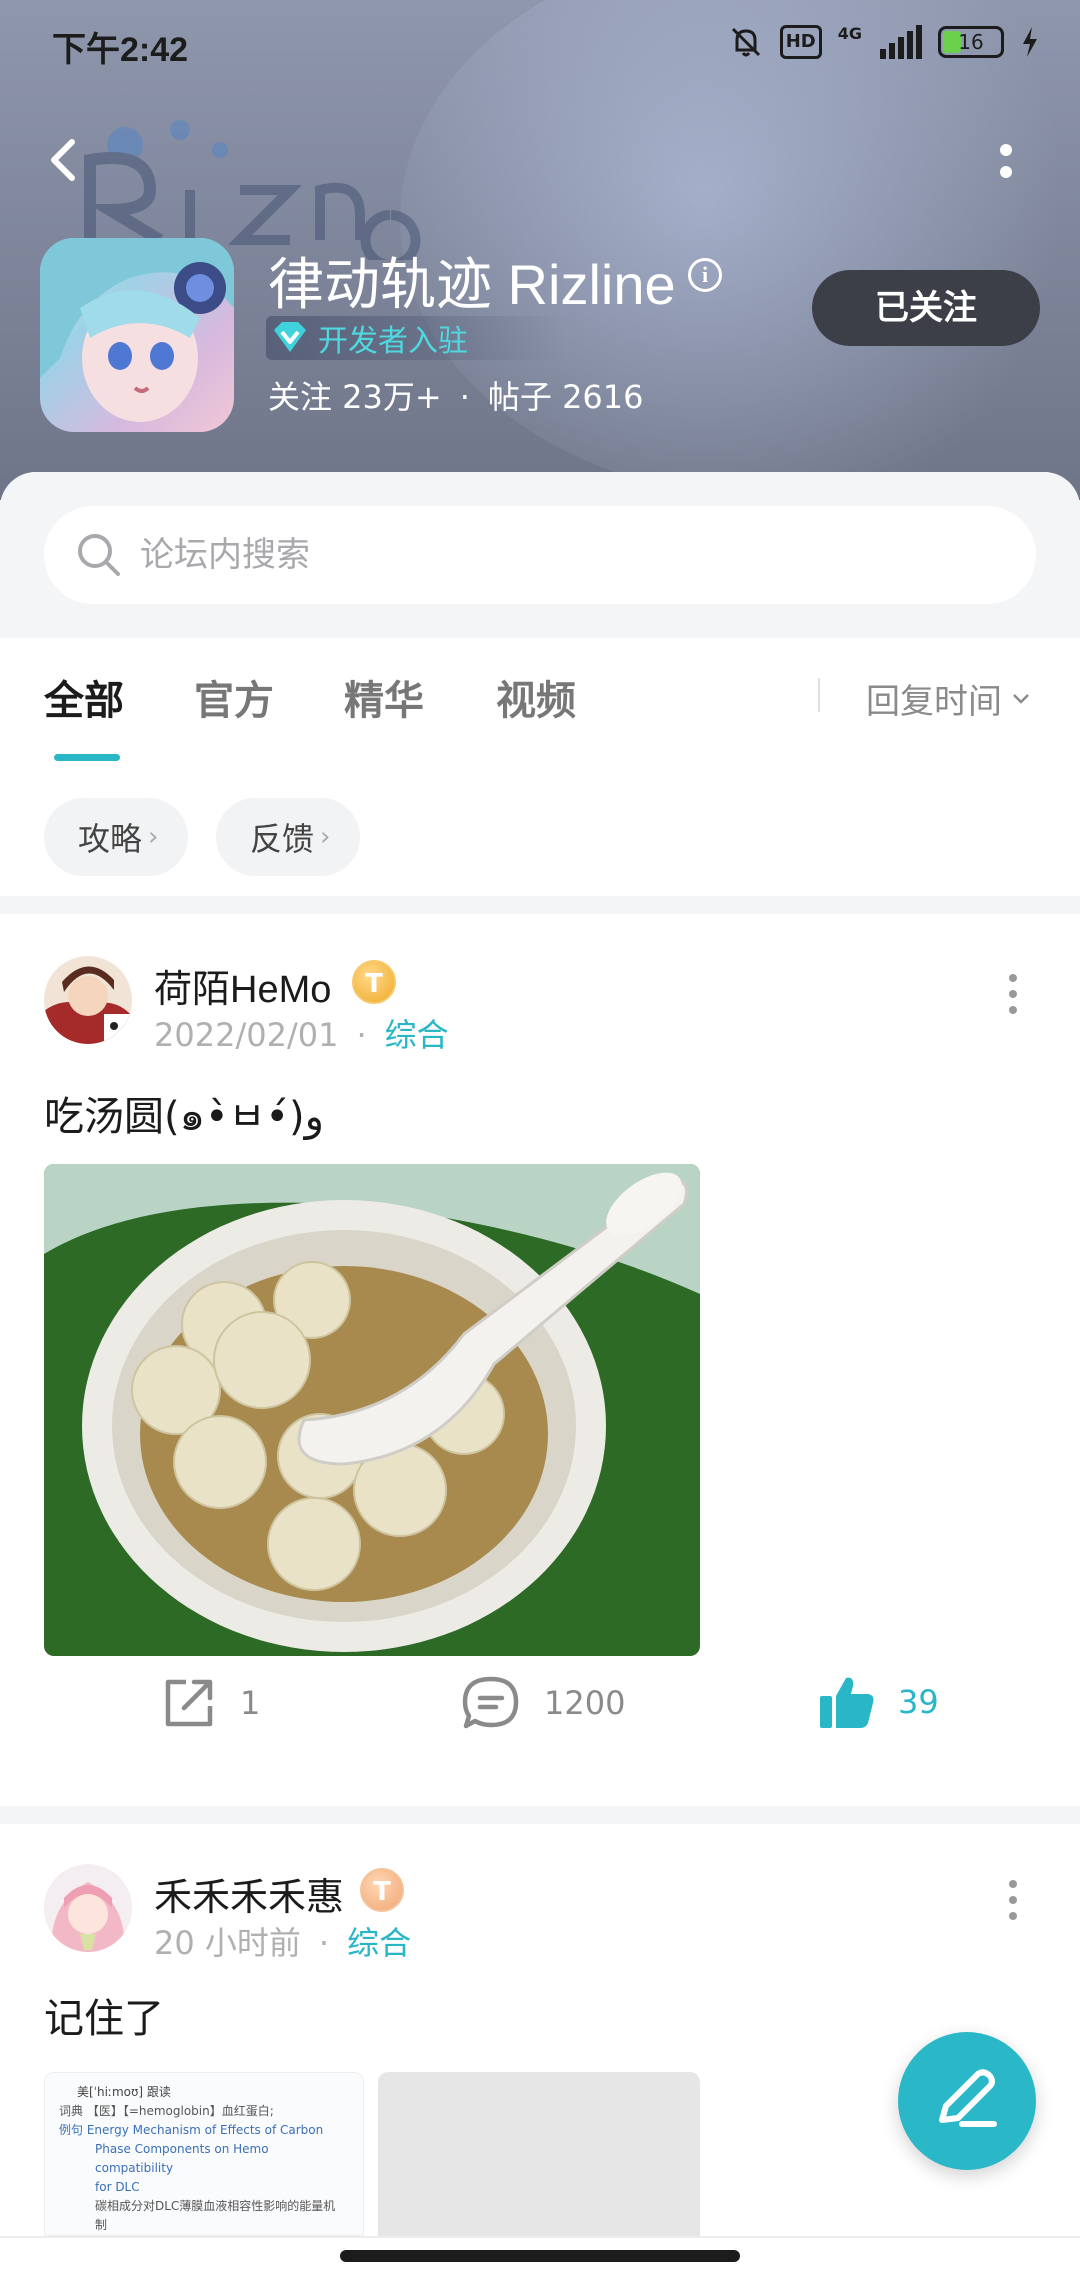  I want to click on thumb-line: 例句 Energy Mechanism of Effects of Carbon, so click(191, 2130).